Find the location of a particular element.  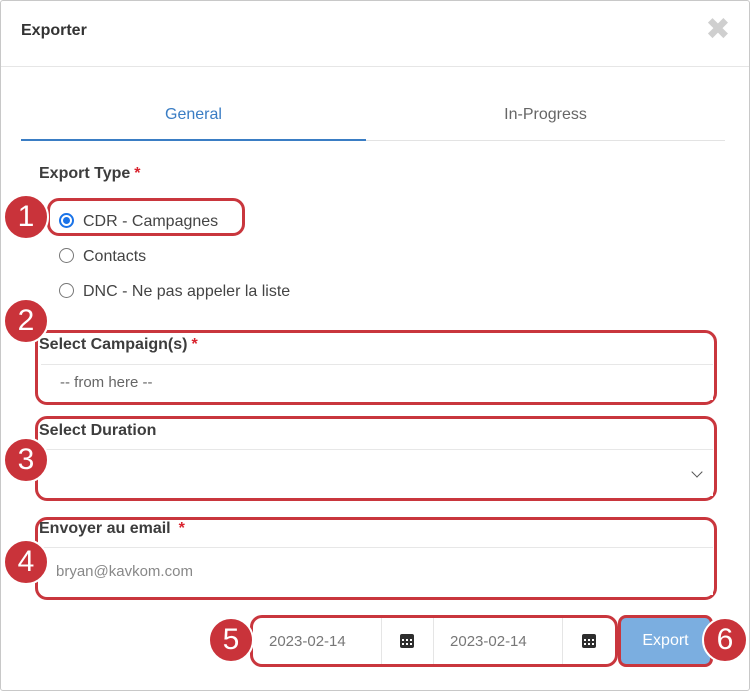

annotation-badge-1: 1 is located at coordinates (26, 217).